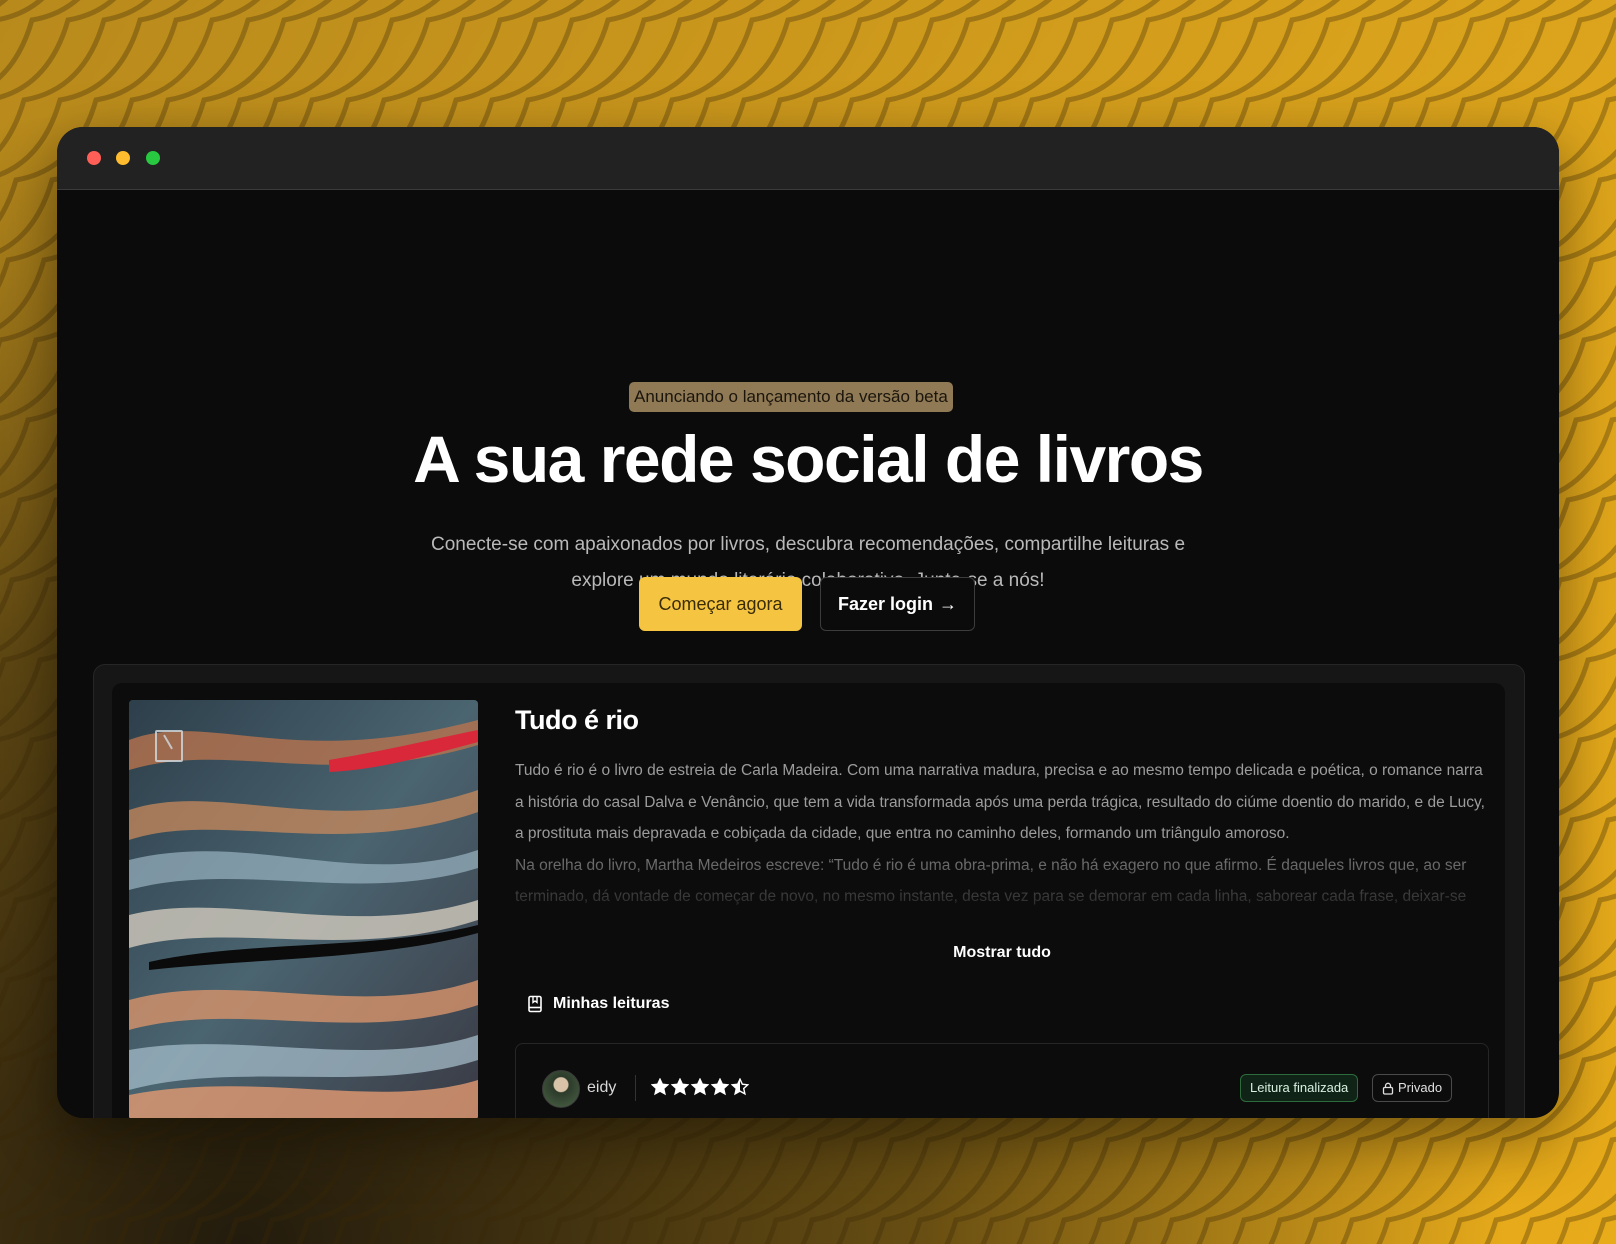 This screenshot has height=1244, width=1616. What do you see at coordinates (1002, 1080) in the screenshot?
I see `reading-entry-card: eidy Leitura finalizada Privado` at bounding box center [1002, 1080].